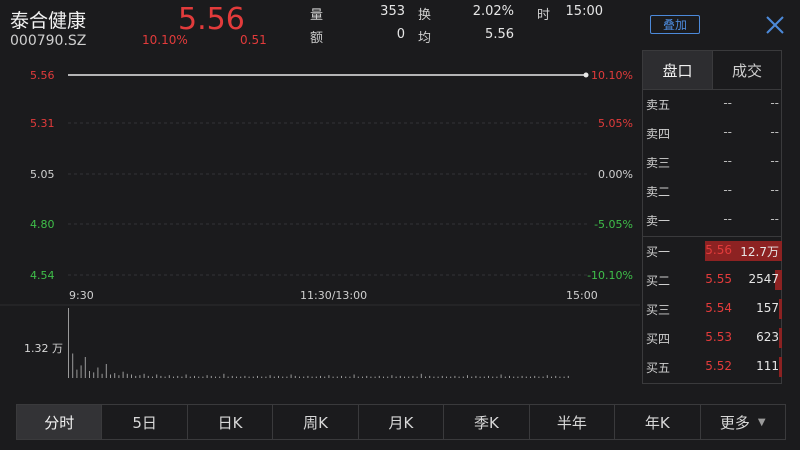  What do you see at coordinates (775, 25) in the screenshot?
I see `close-icon` at bounding box center [775, 25].